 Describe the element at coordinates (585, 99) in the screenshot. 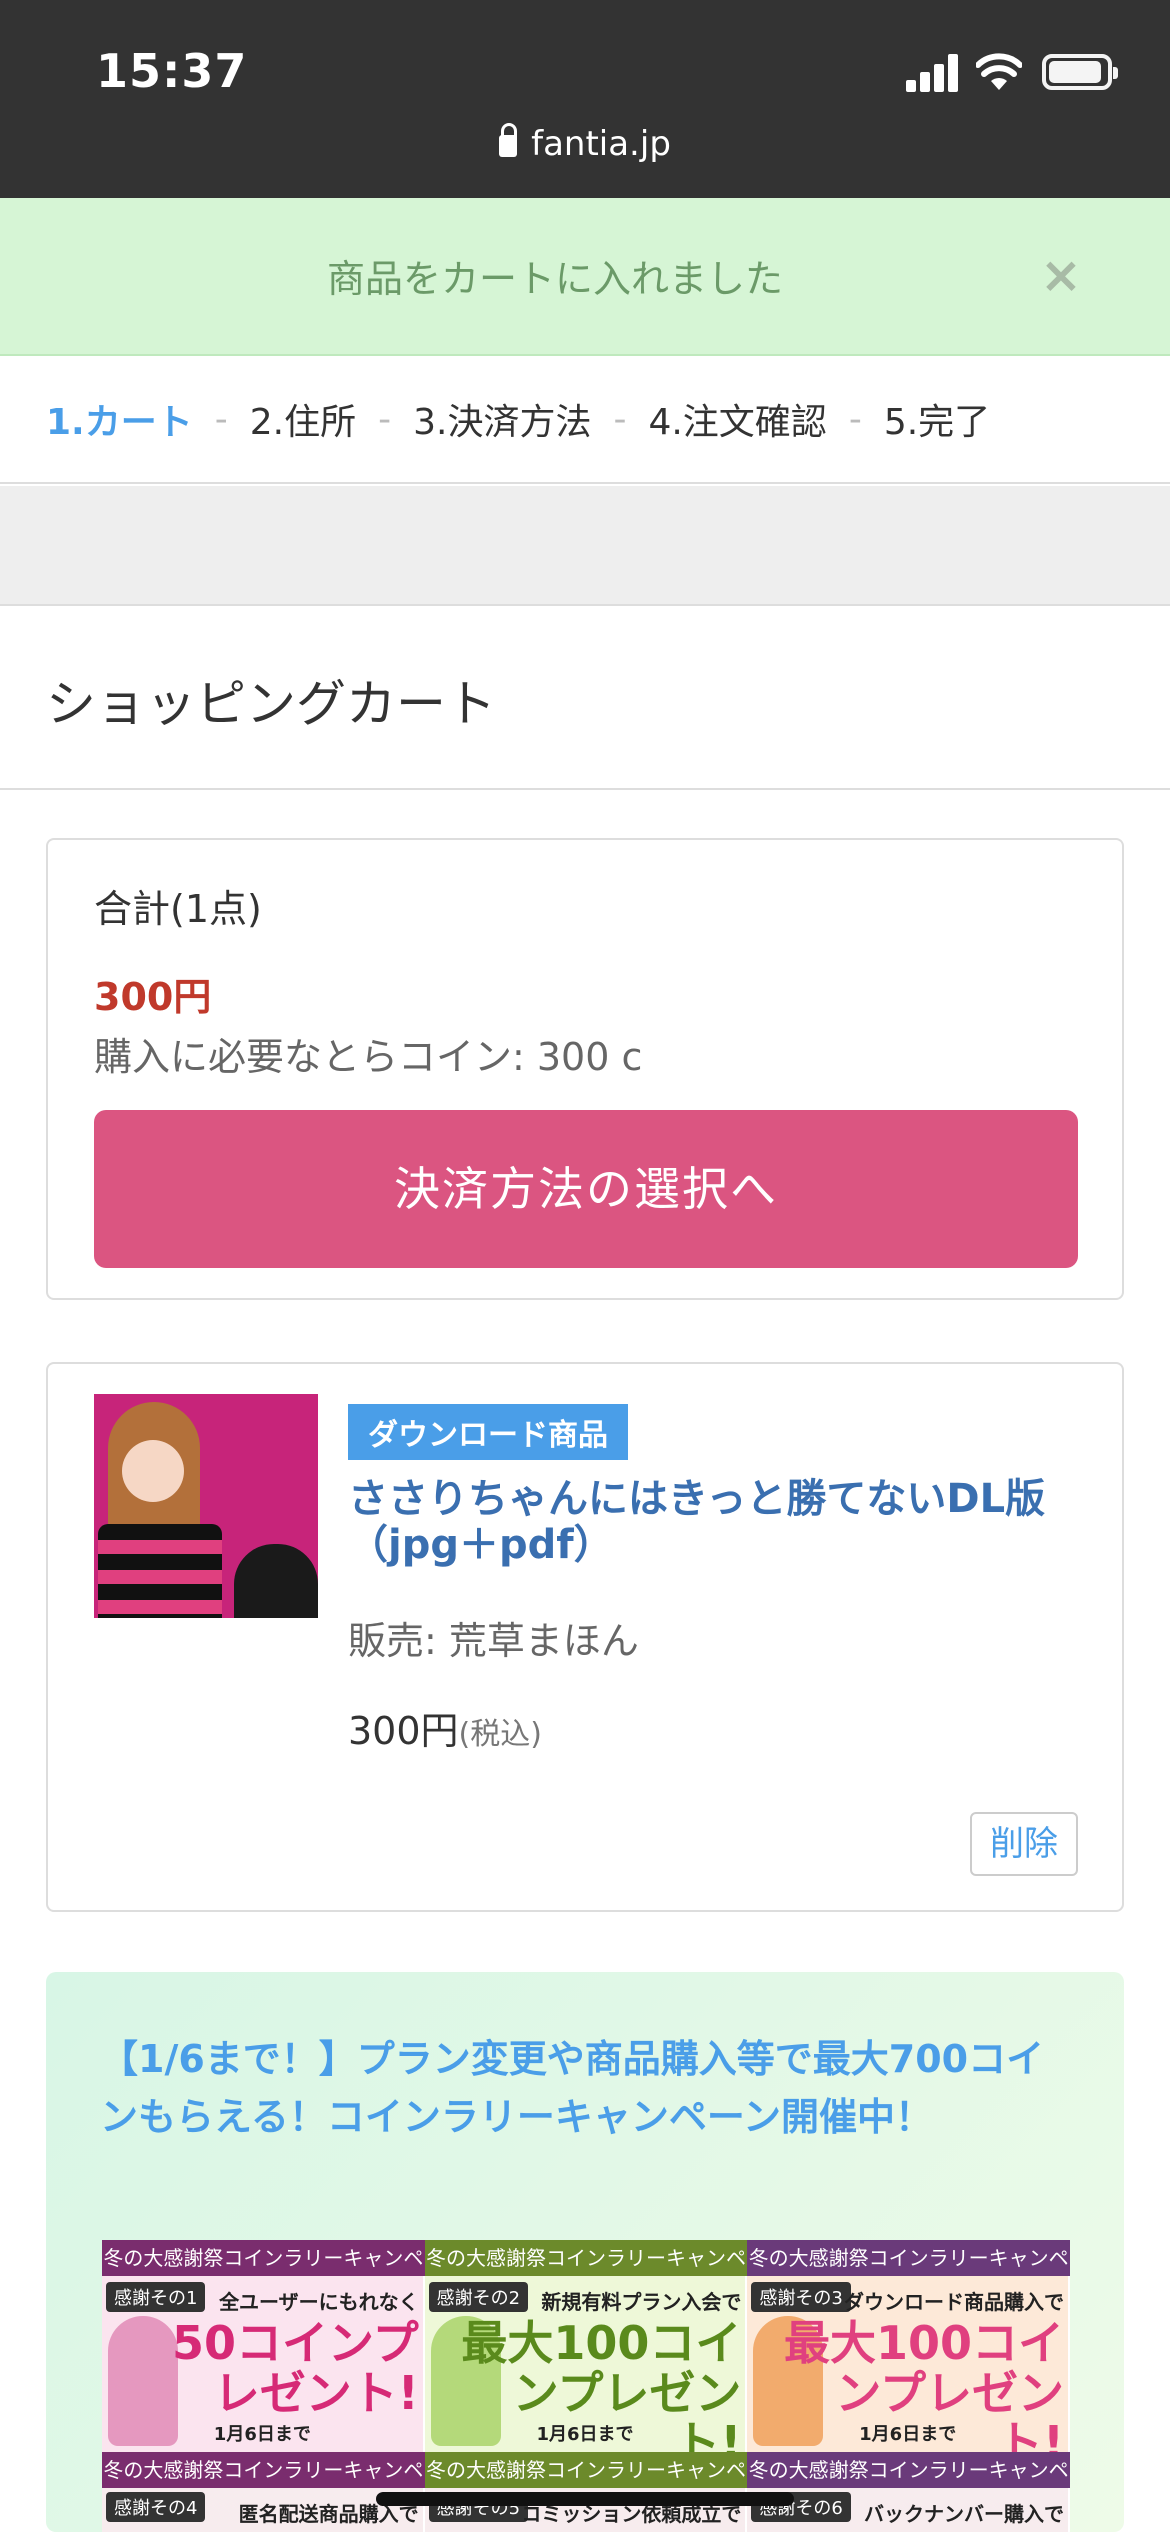

I see `status-bar: 15:37 fantia.jp` at that location.